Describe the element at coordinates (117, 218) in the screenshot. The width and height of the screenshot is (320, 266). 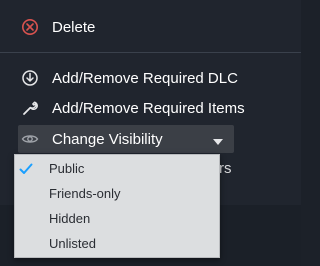
I see `visibility-option-hidden: Hidden` at that location.